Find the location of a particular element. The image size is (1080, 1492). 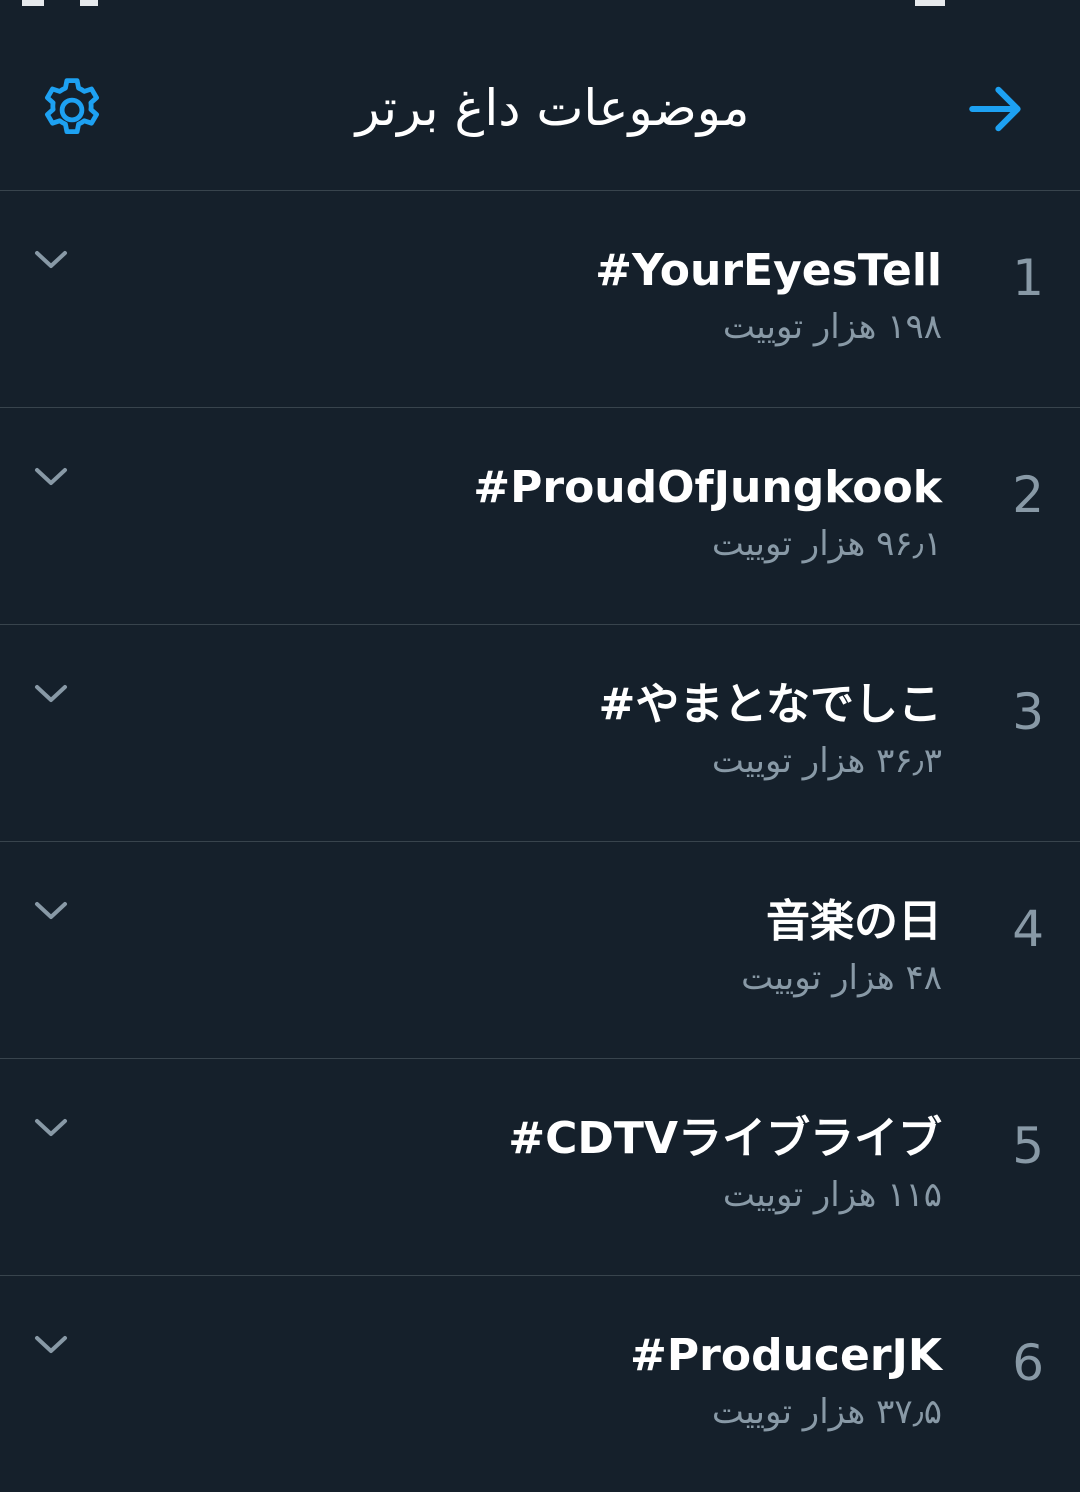

trend-rank: 4 is located at coordinates (1028, 929).